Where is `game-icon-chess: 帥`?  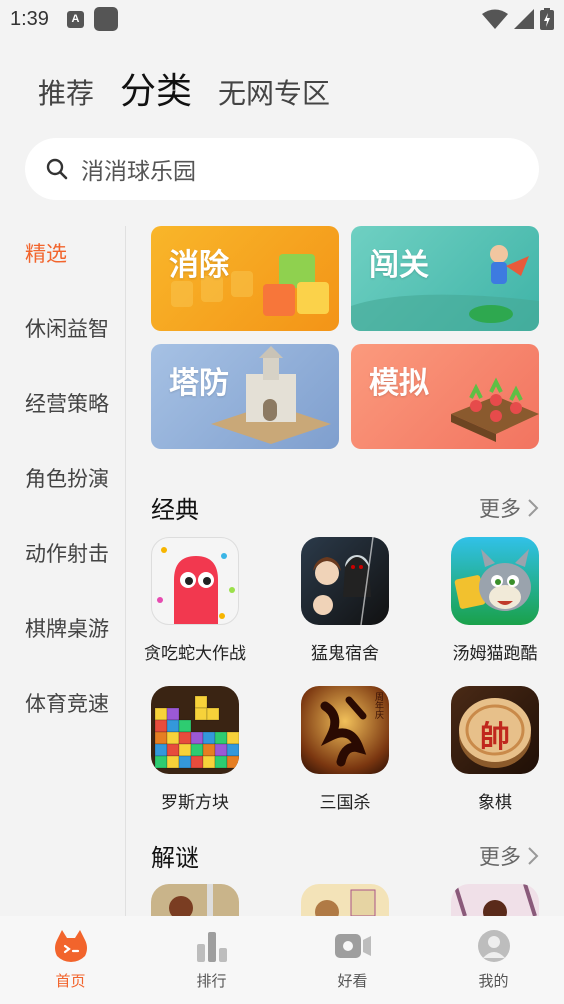 game-icon-chess: 帥 is located at coordinates (495, 730).